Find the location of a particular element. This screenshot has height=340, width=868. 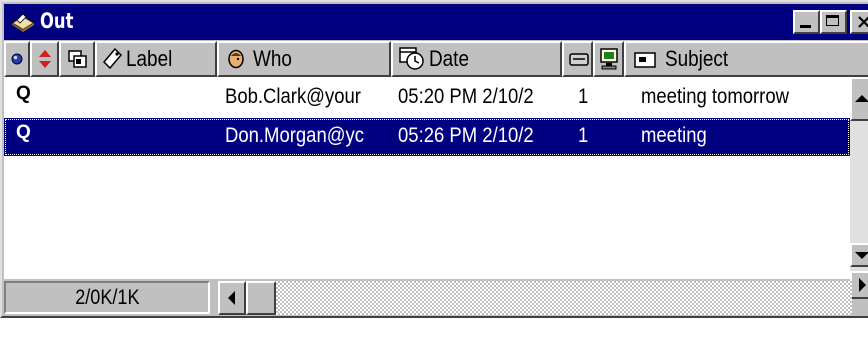

person-icon is located at coordinates (236, 59).